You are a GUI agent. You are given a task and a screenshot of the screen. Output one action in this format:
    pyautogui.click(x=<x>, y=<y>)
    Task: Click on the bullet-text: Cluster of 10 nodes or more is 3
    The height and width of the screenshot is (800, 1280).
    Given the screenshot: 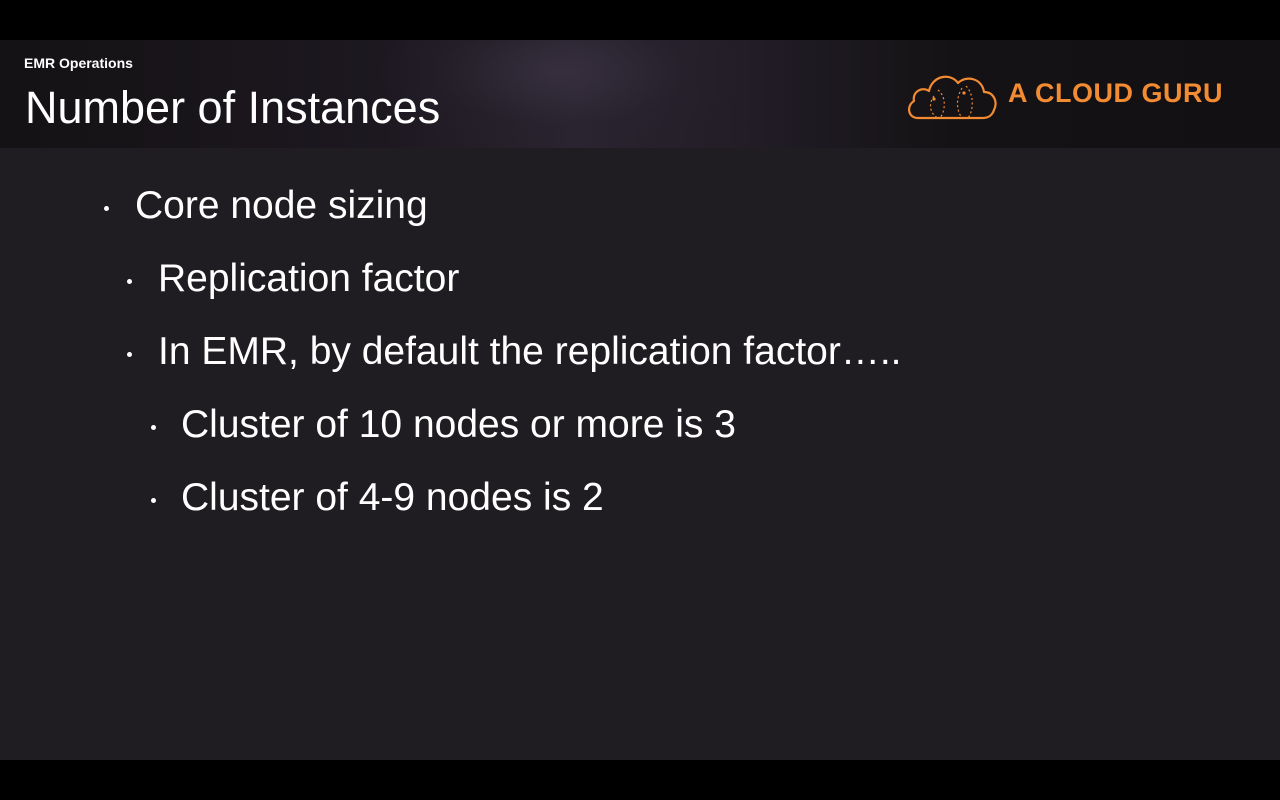 What is the action you would take?
    pyautogui.click(x=458, y=424)
    